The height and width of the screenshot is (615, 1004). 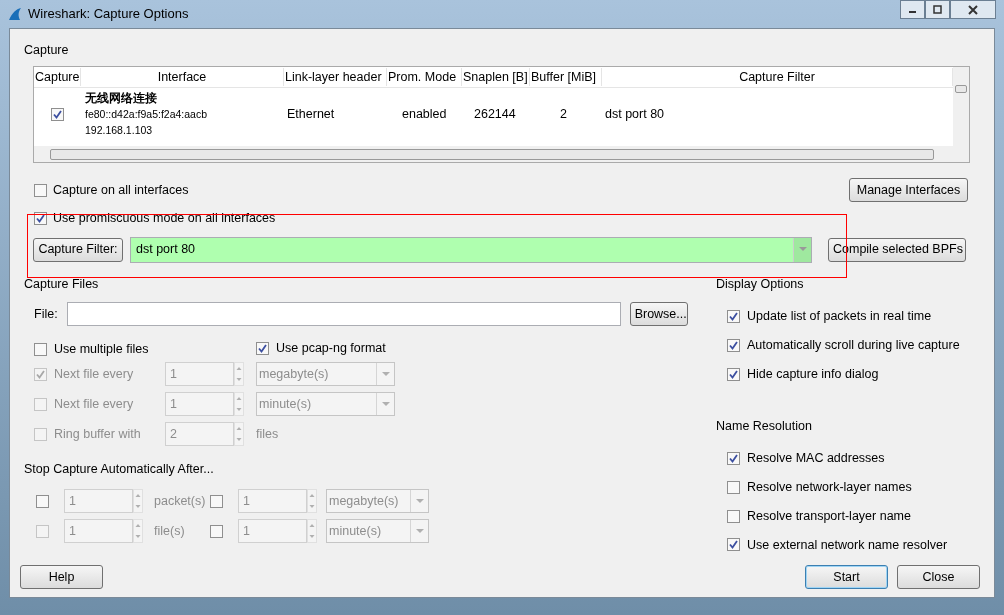 I want to click on column-header: Interface, so click(x=182, y=77).